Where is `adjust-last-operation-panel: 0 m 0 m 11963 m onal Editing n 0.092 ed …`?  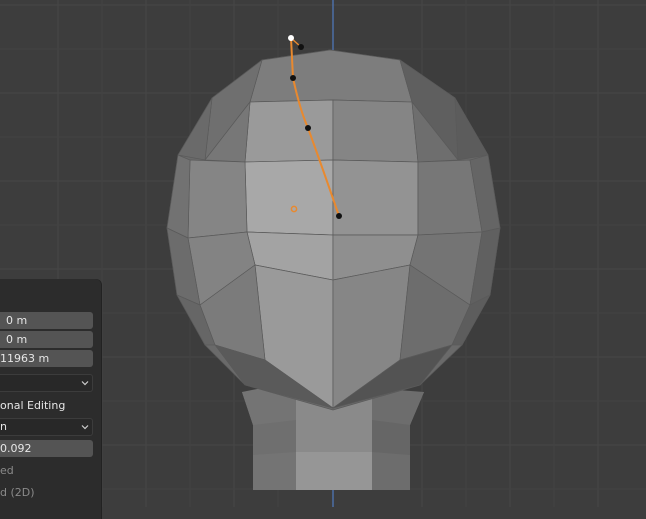
adjust-last-operation-panel: 0 m 0 m 11963 m onal Editing n 0.092 ed … is located at coordinates (50, 399).